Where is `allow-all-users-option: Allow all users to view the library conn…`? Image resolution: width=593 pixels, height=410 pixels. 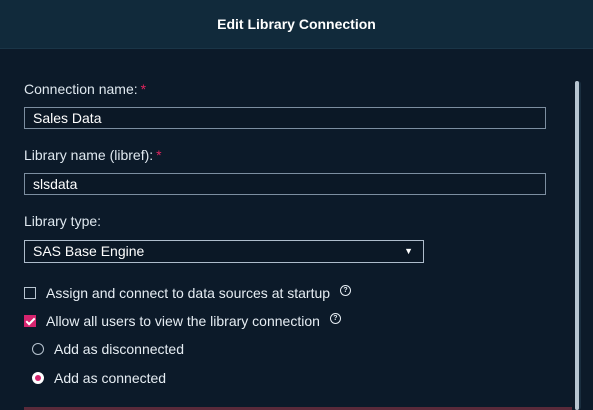
allow-all-users-option: Allow all users to view the library conn… is located at coordinates (182, 320).